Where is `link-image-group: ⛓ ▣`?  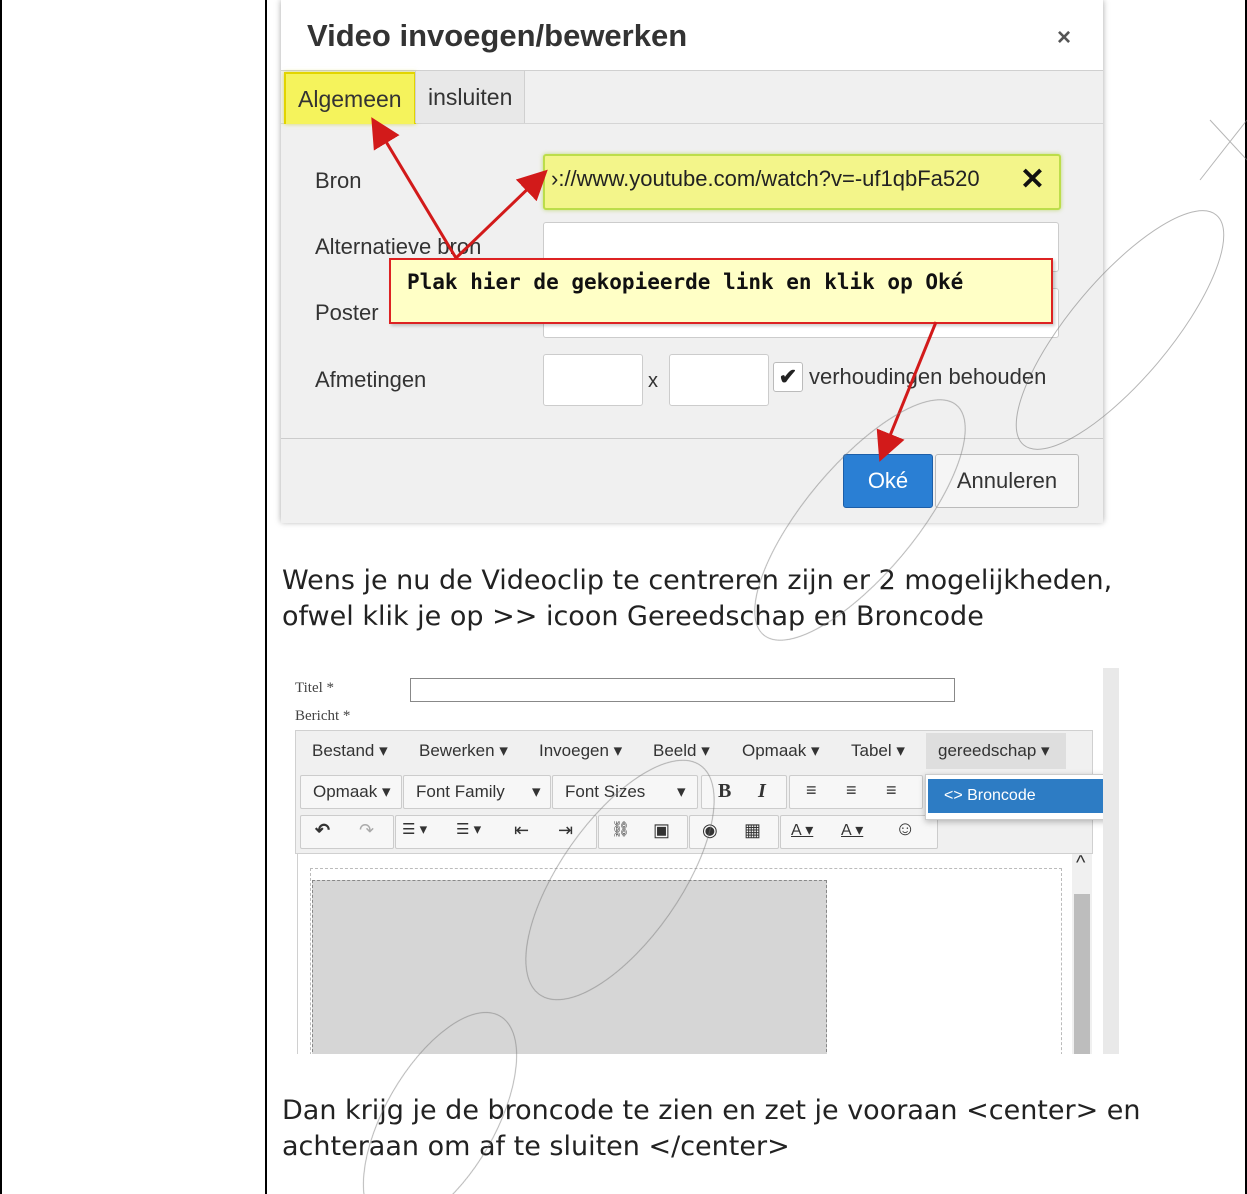 link-image-group: ⛓ ▣ is located at coordinates (643, 832).